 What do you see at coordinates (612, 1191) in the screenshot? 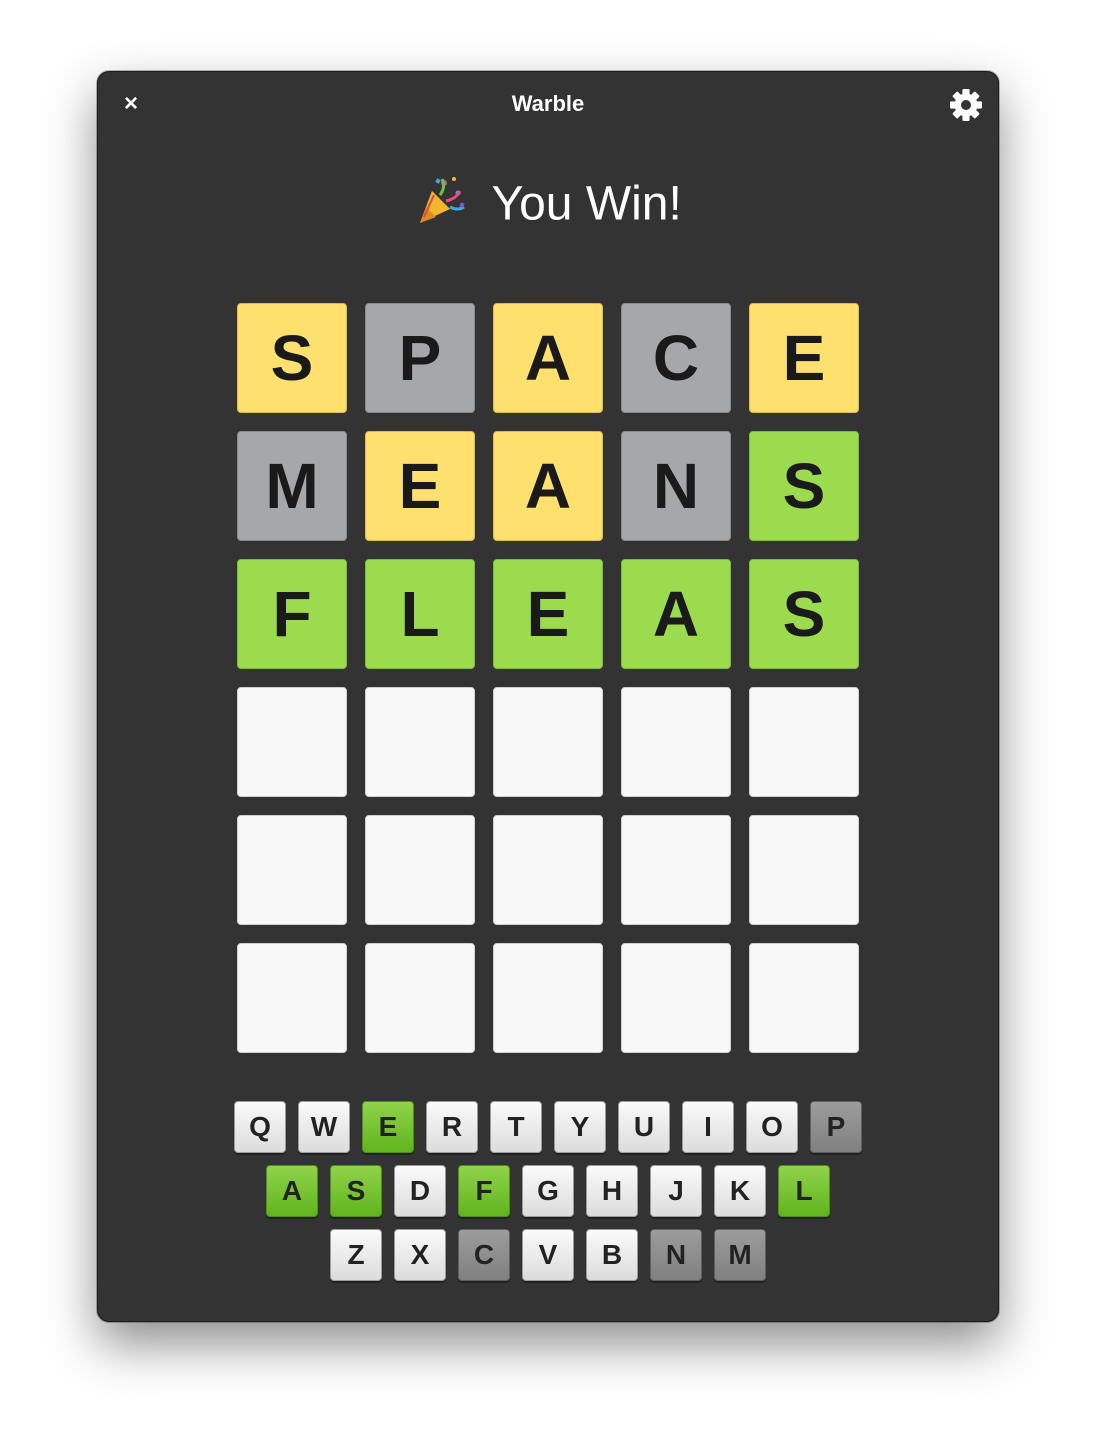
I see `key-h: H` at bounding box center [612, 1191].